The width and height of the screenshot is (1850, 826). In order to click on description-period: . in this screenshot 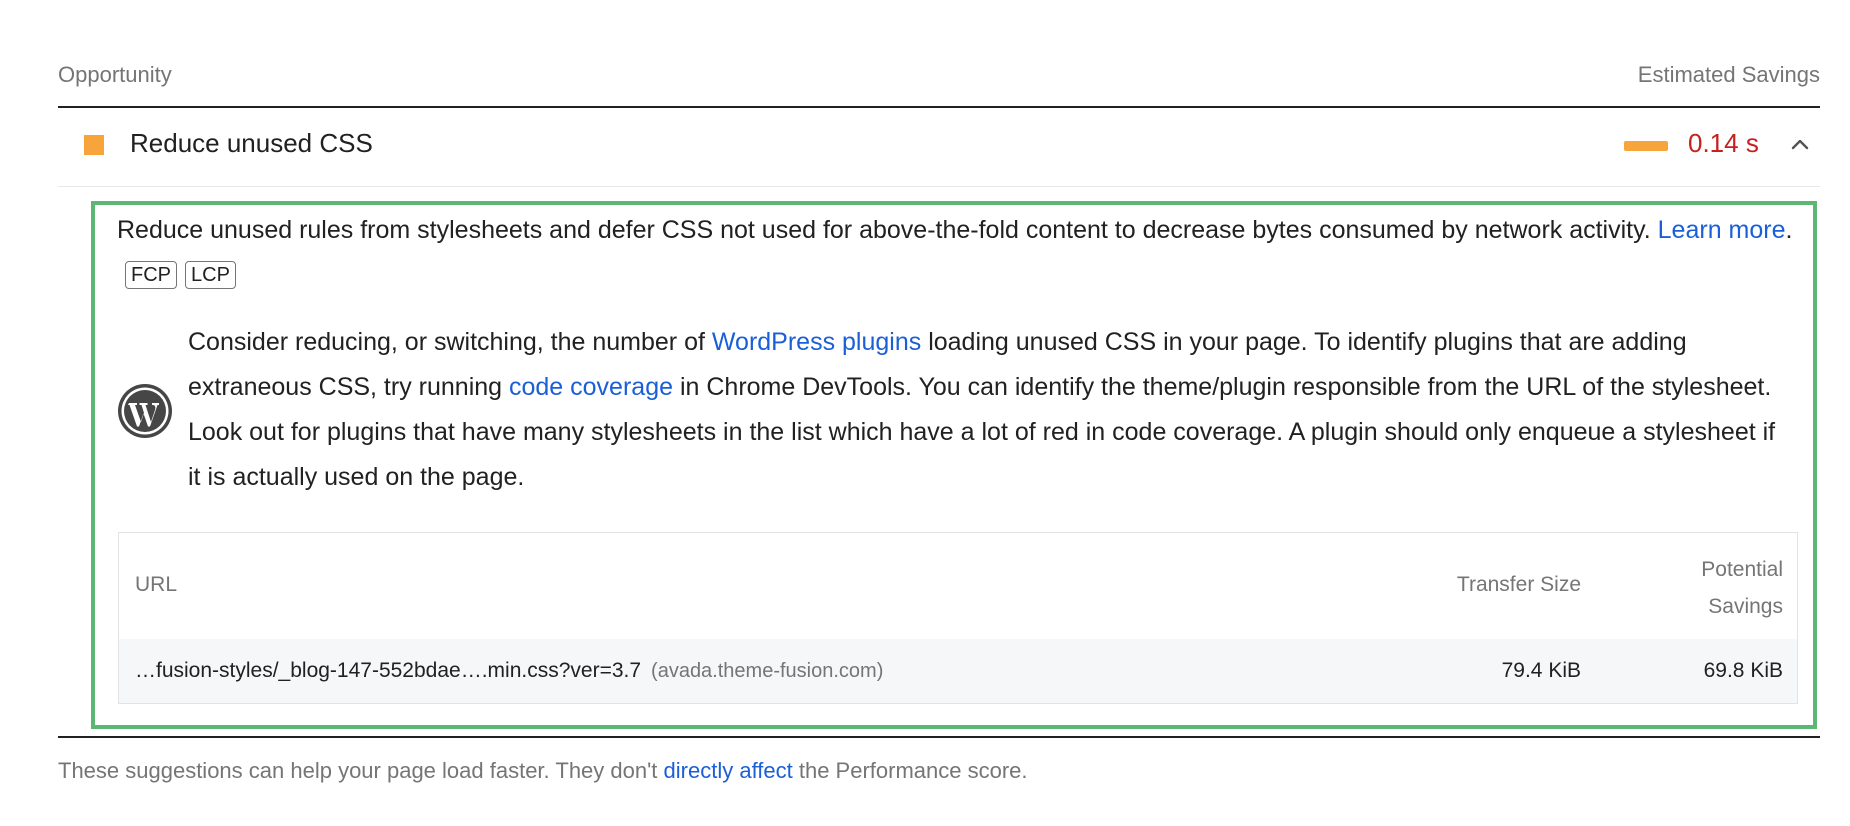, I will do `click(1789, 230)`.